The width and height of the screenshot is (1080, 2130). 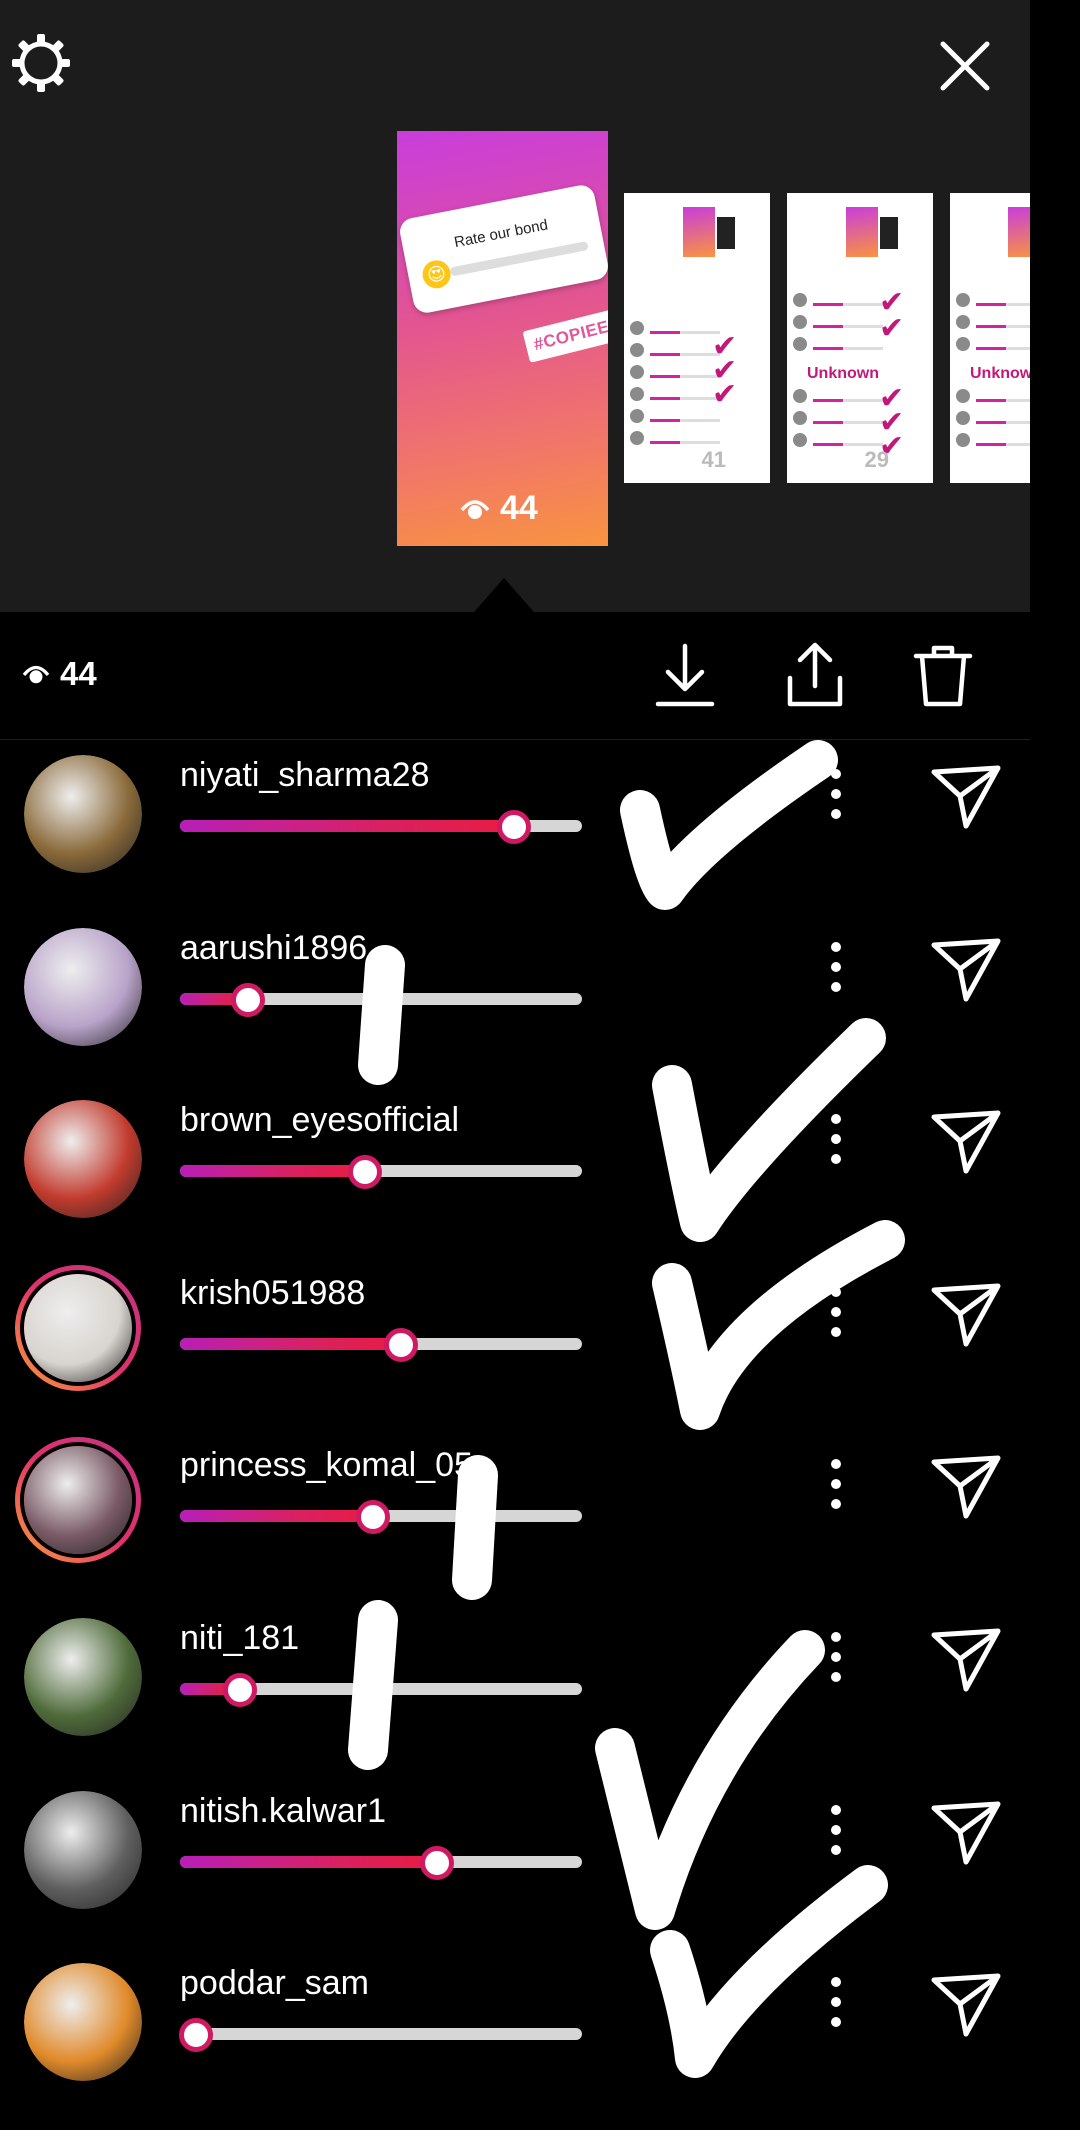 I want to click on download-icon, so click(x=685, y=675).